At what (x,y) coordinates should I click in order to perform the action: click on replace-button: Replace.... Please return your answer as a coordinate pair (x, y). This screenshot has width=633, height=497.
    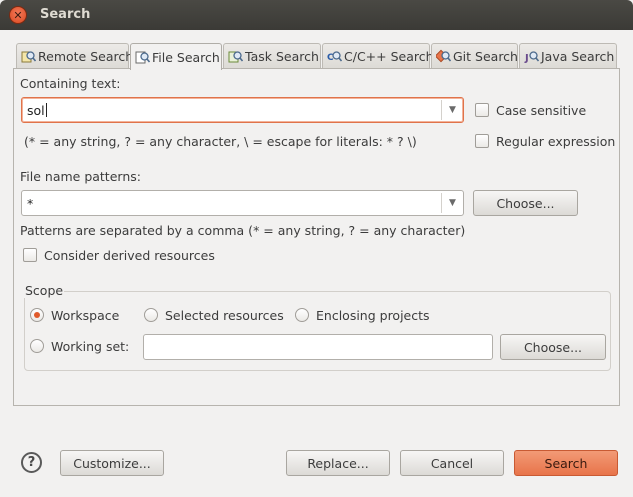
    Looking at the image, I should click on (338, 463).